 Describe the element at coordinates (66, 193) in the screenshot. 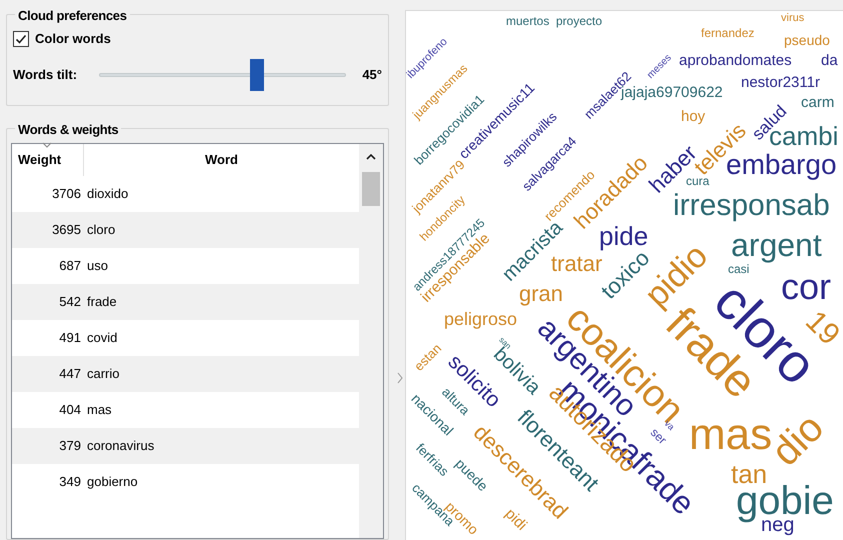

I see `weight-cell-text: 3706` at that location.